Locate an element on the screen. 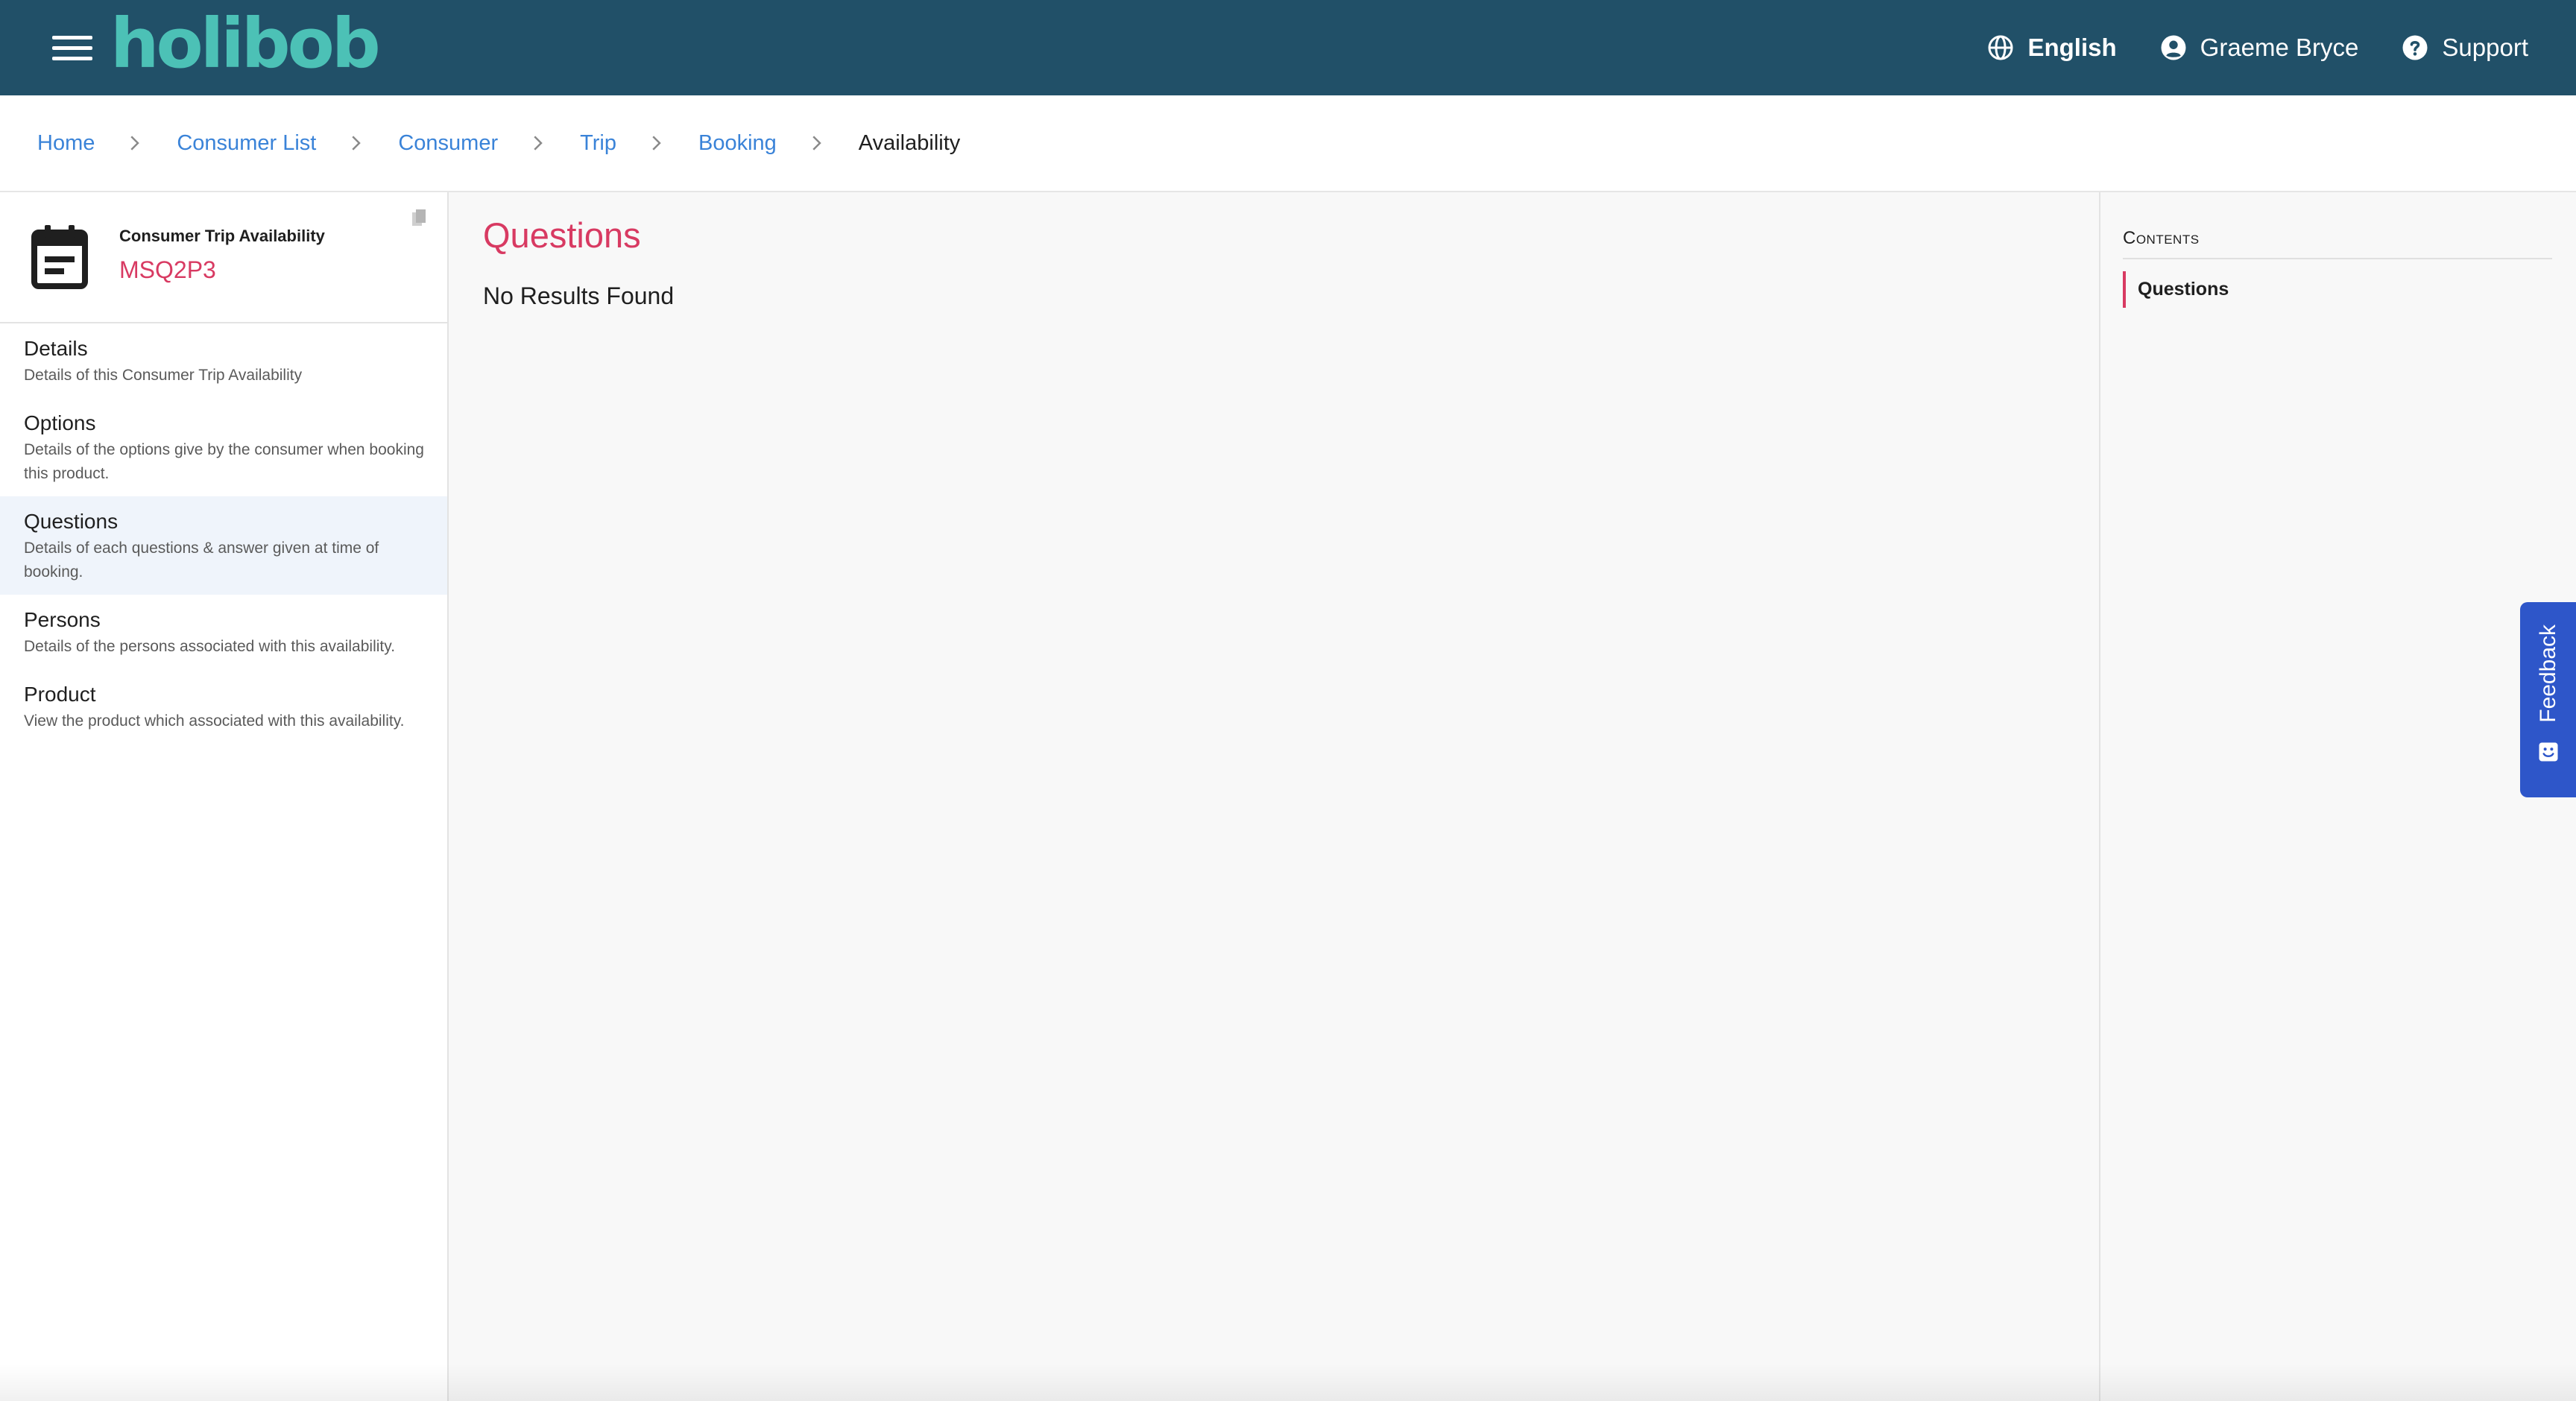 The image size is (2576, 1401). breadcrumb-consumer: Consumer is located at coordinates (448, 143).